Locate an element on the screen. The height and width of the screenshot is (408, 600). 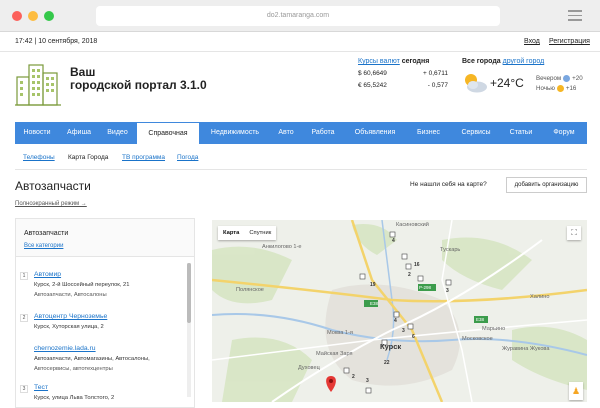
close-window-button is located at coordinates (17, 16).